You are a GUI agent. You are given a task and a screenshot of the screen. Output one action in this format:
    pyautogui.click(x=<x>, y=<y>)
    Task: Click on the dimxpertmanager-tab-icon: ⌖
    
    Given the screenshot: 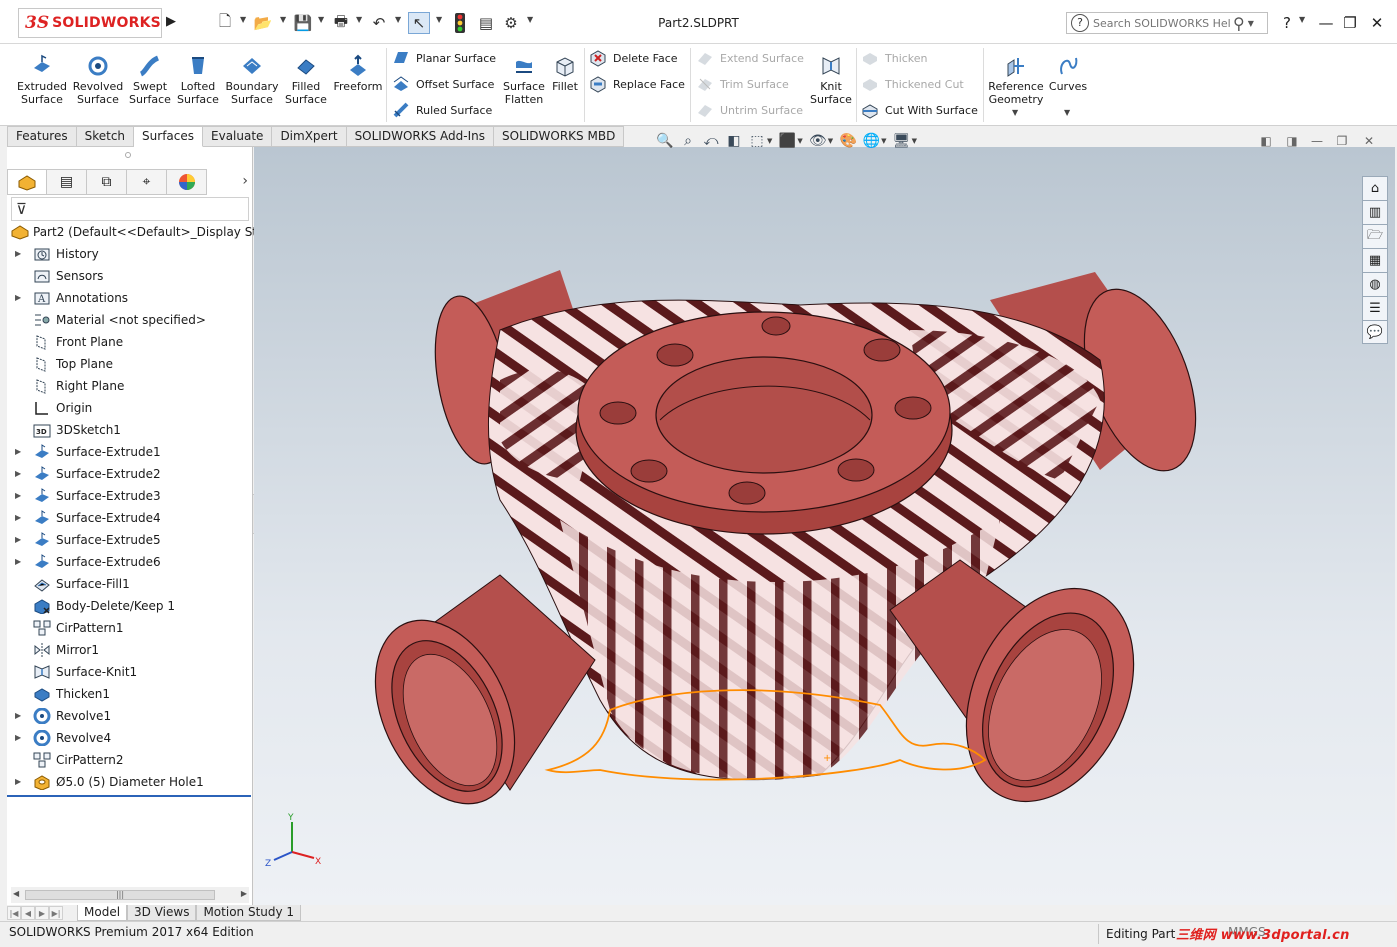 What is the action you would take?
    pyautogui.click(x=147, y=182)
    